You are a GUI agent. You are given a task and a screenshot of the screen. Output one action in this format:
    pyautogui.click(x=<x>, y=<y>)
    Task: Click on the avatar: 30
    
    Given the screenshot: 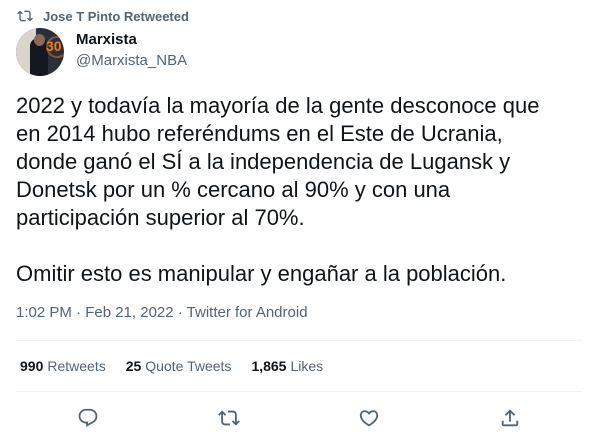 What is the action you would take?
    pyautogui.click(x=40, y=52)
    